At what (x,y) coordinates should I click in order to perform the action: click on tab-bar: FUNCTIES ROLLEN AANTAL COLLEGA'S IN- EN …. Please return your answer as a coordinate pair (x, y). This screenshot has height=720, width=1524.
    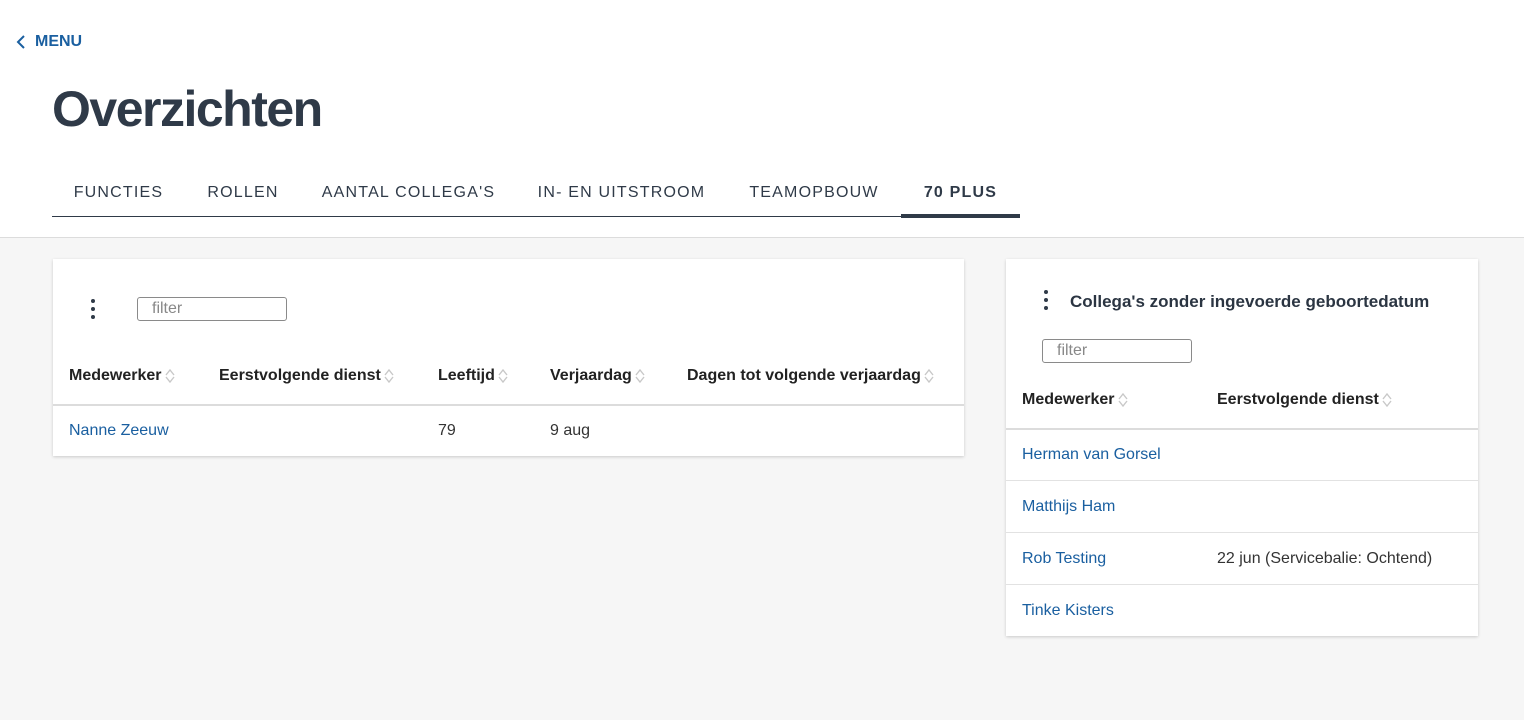
    Looking at the image, I should click on (536, 194).